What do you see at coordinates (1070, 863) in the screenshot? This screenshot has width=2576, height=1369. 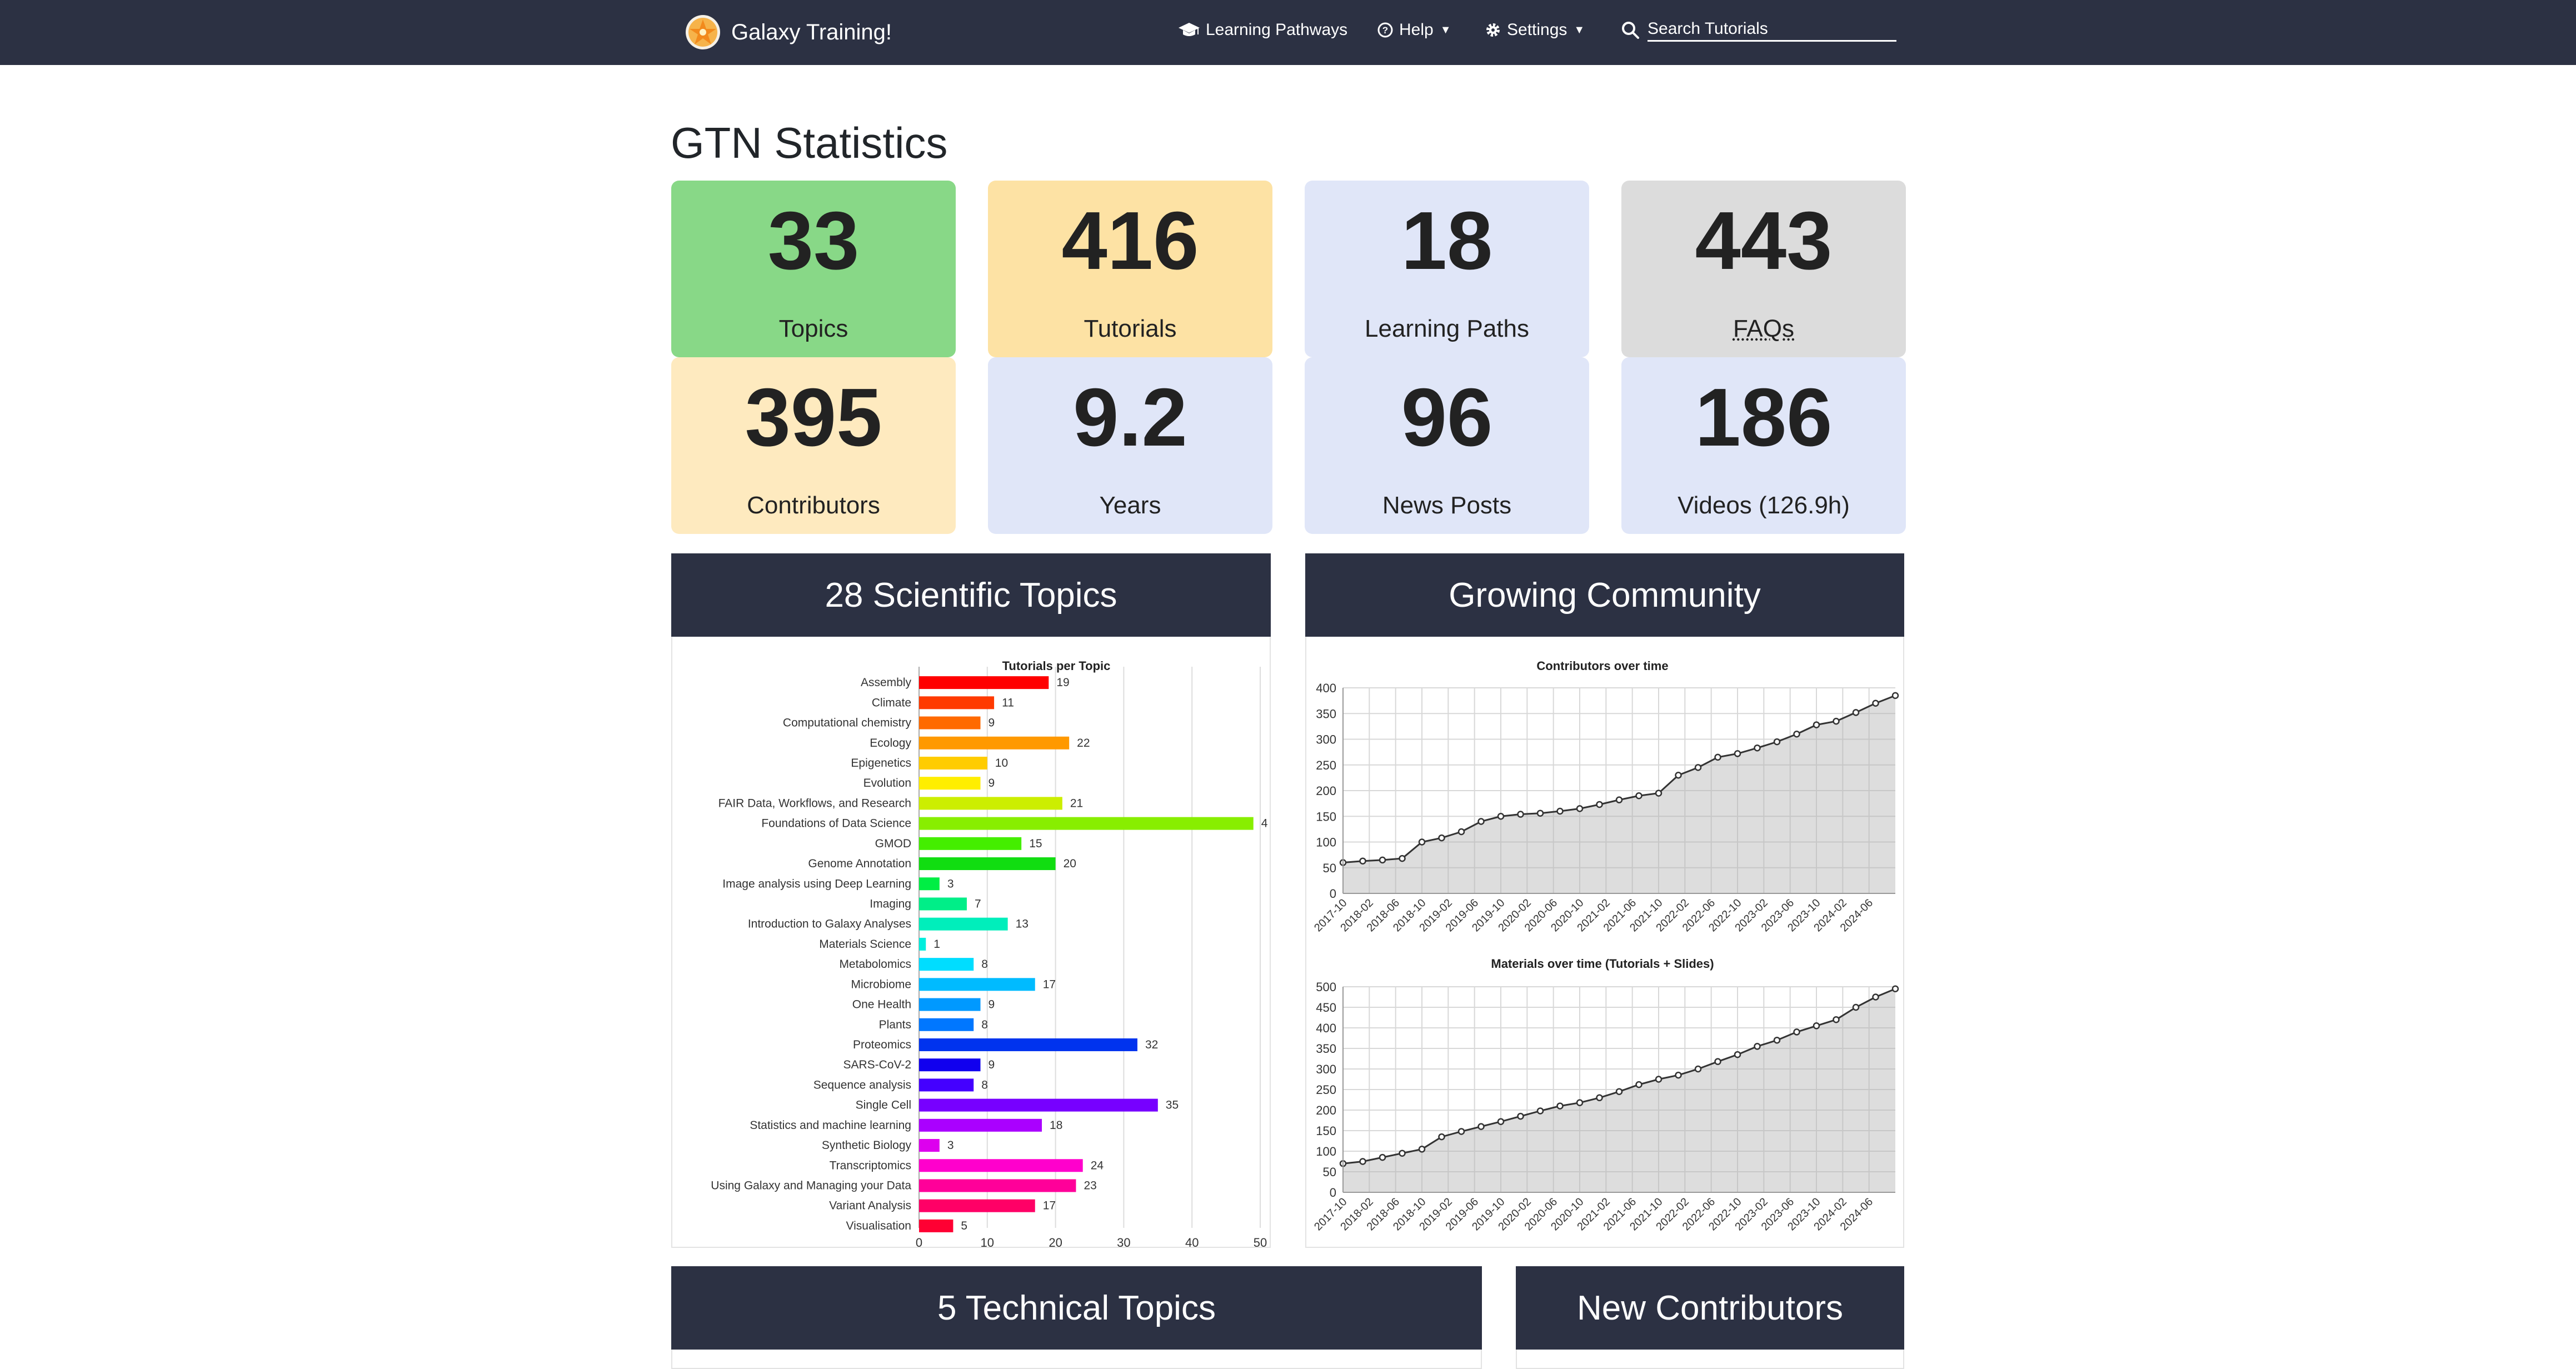 I see `data-label: 20` at bounding box center [1070, 863].